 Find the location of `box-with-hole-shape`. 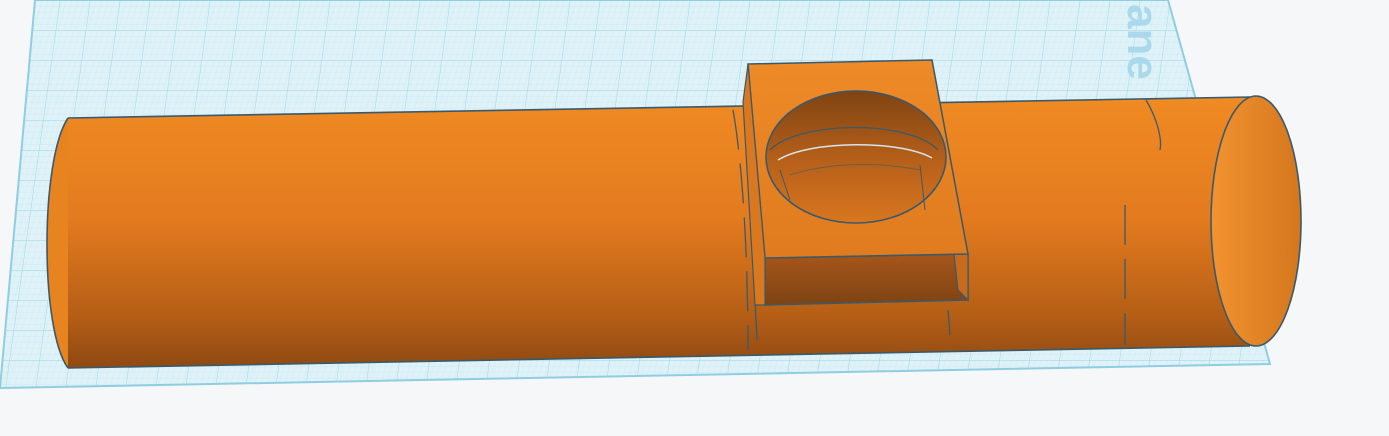

box-with-hole-shape is located at coordinates (855, 182).